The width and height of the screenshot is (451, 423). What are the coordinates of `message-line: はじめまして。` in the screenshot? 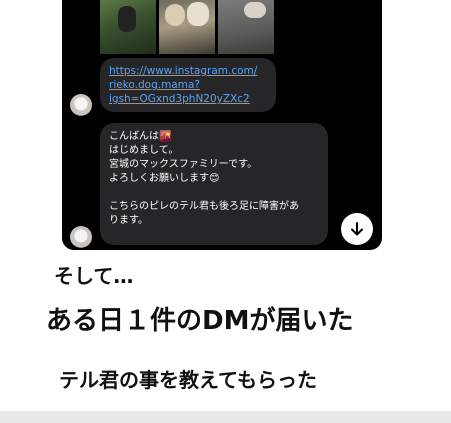 It's located at (144, 150).